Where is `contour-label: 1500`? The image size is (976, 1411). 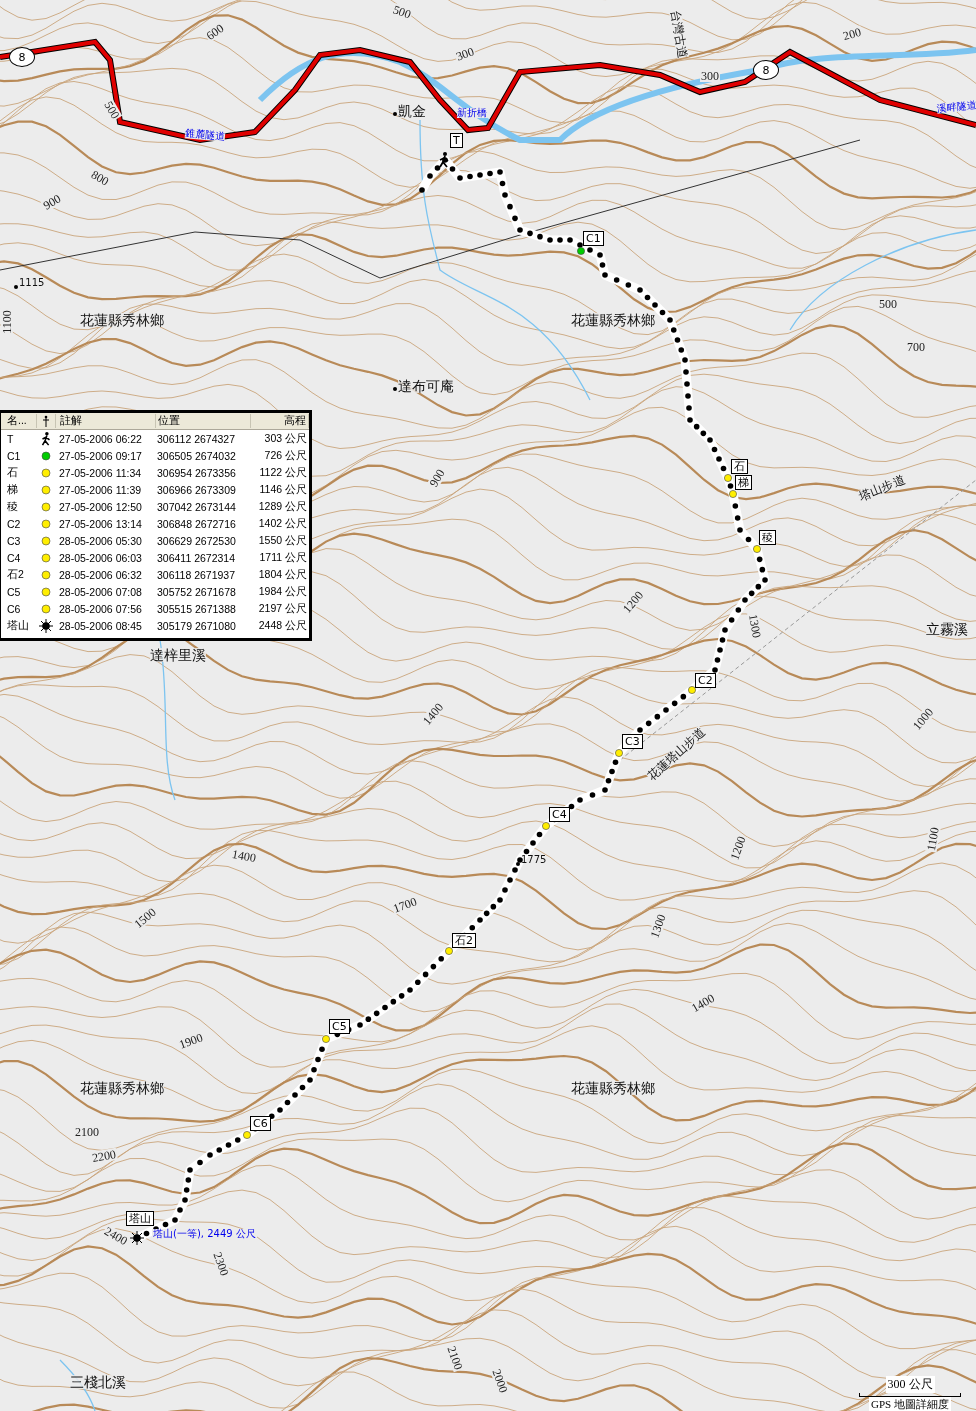 contour-label: 1500 is located at coordinates (145, 918).